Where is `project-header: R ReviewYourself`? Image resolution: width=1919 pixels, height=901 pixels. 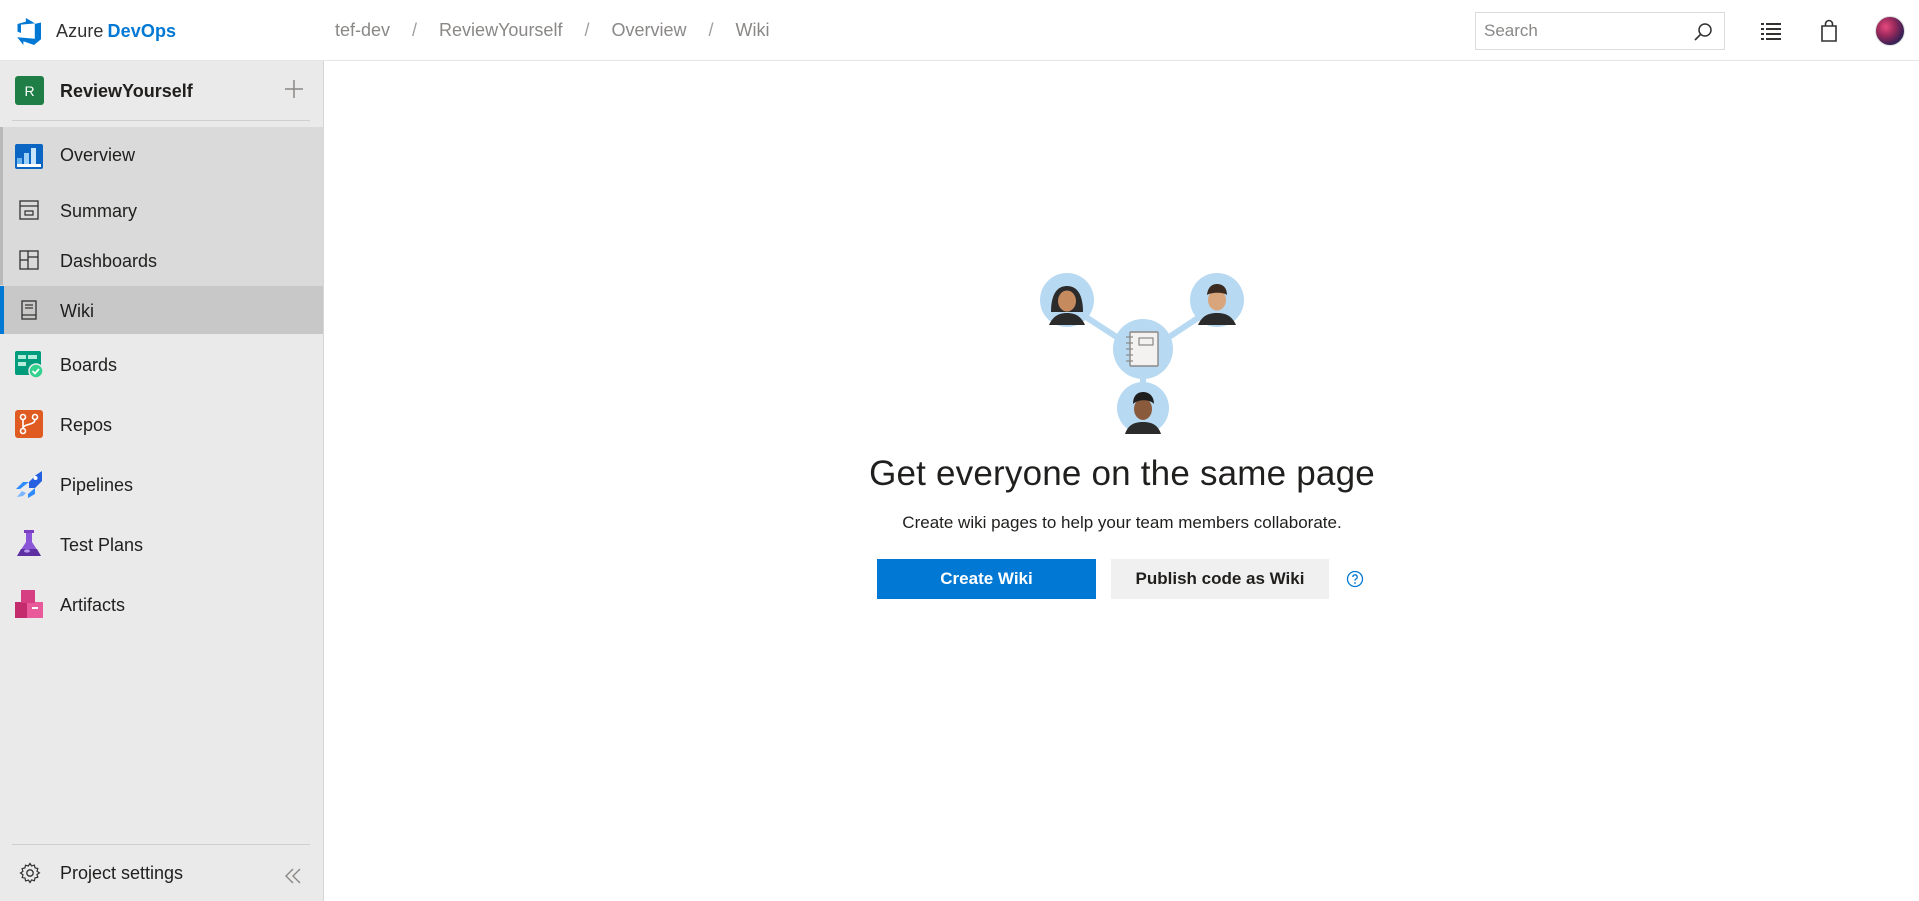
project-header: R ReviewYourself is located at coordinates (162, 91).